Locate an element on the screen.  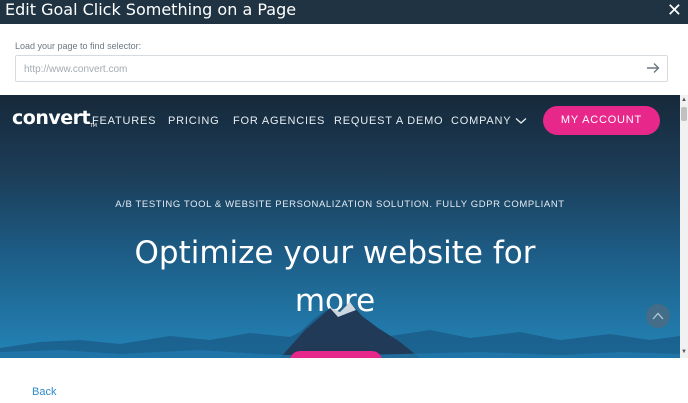
chevron-down-icon is located at coordinates (521, 121).